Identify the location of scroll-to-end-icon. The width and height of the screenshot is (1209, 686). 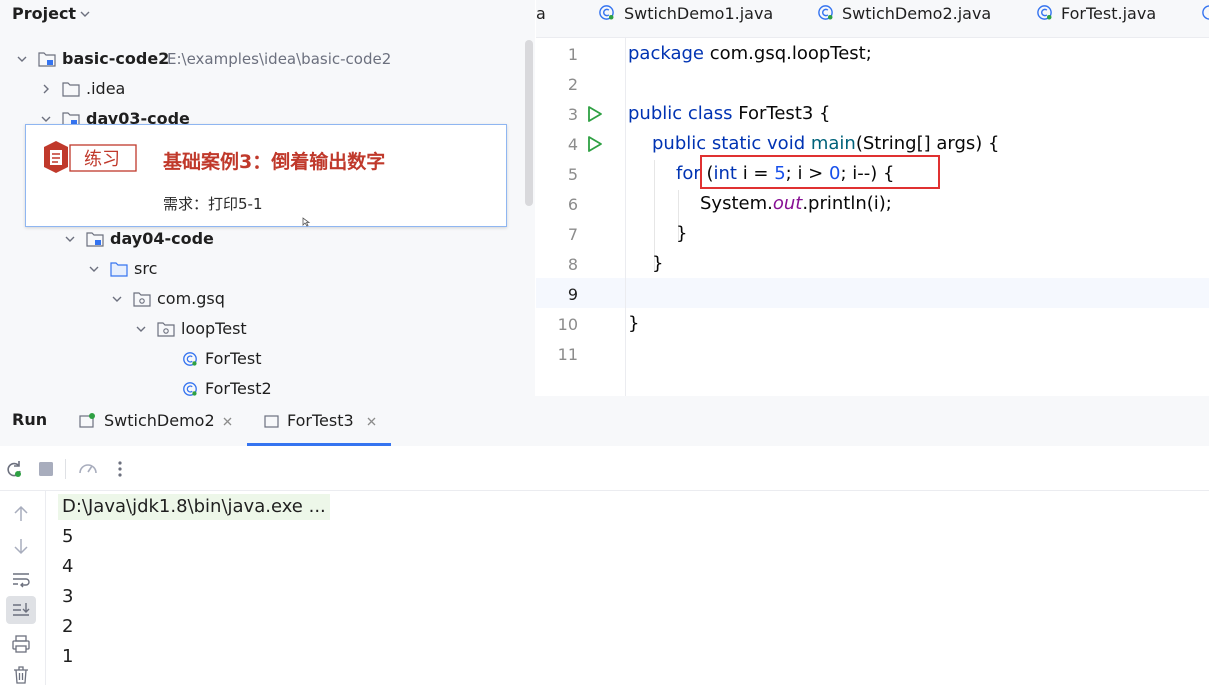
(21, 610).